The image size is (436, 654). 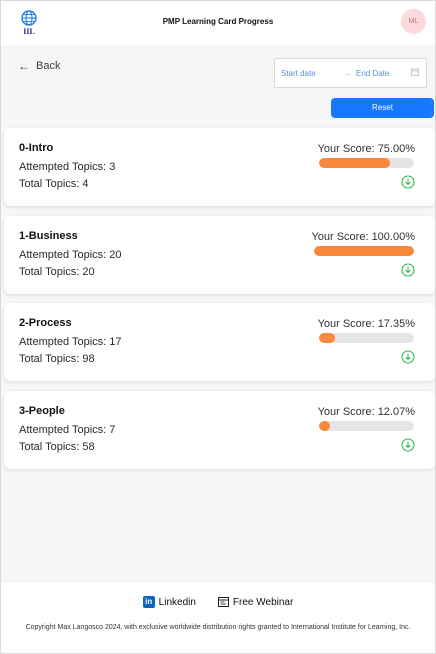 I want to click on linkedin-icon: in, so click(x=148, y=602).